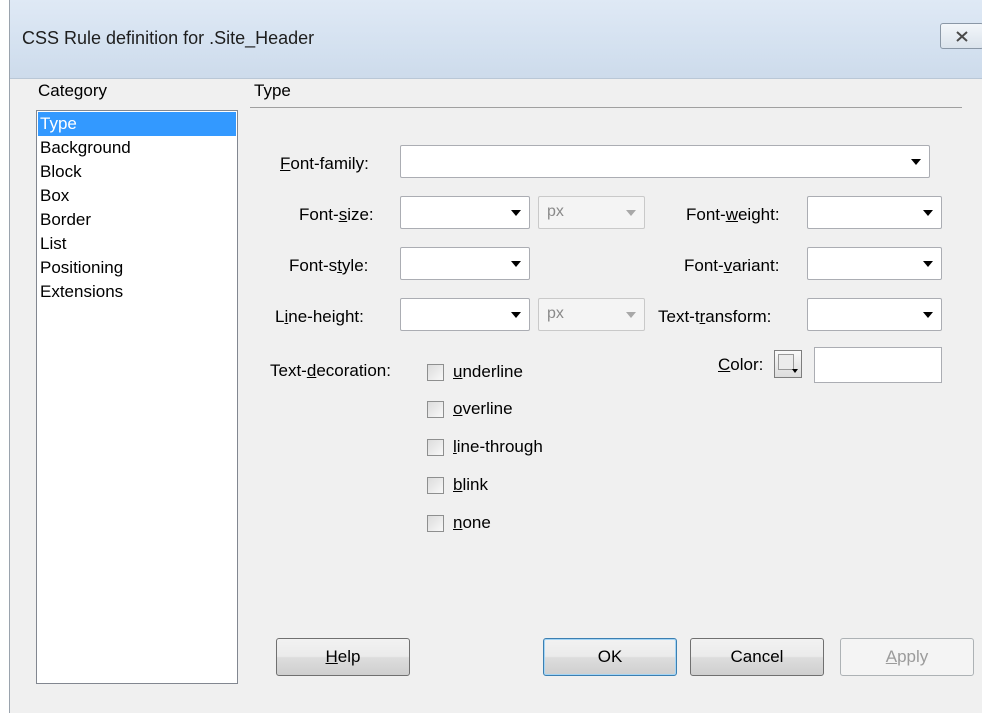 Image resolution: width=982 pixels, height=713 pixels. I want to click on category-heading: Category, so click(72, 90).